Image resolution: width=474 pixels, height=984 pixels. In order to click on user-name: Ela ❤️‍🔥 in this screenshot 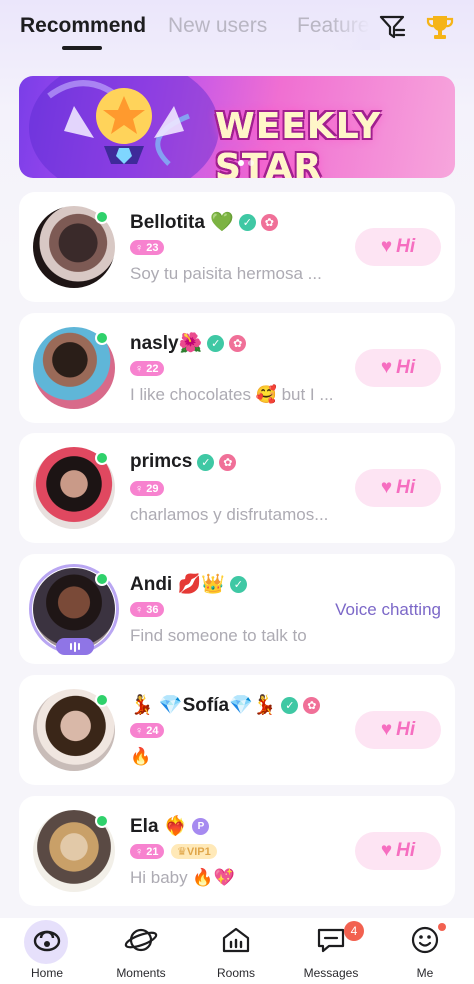, I will do `click(159, 826)`.